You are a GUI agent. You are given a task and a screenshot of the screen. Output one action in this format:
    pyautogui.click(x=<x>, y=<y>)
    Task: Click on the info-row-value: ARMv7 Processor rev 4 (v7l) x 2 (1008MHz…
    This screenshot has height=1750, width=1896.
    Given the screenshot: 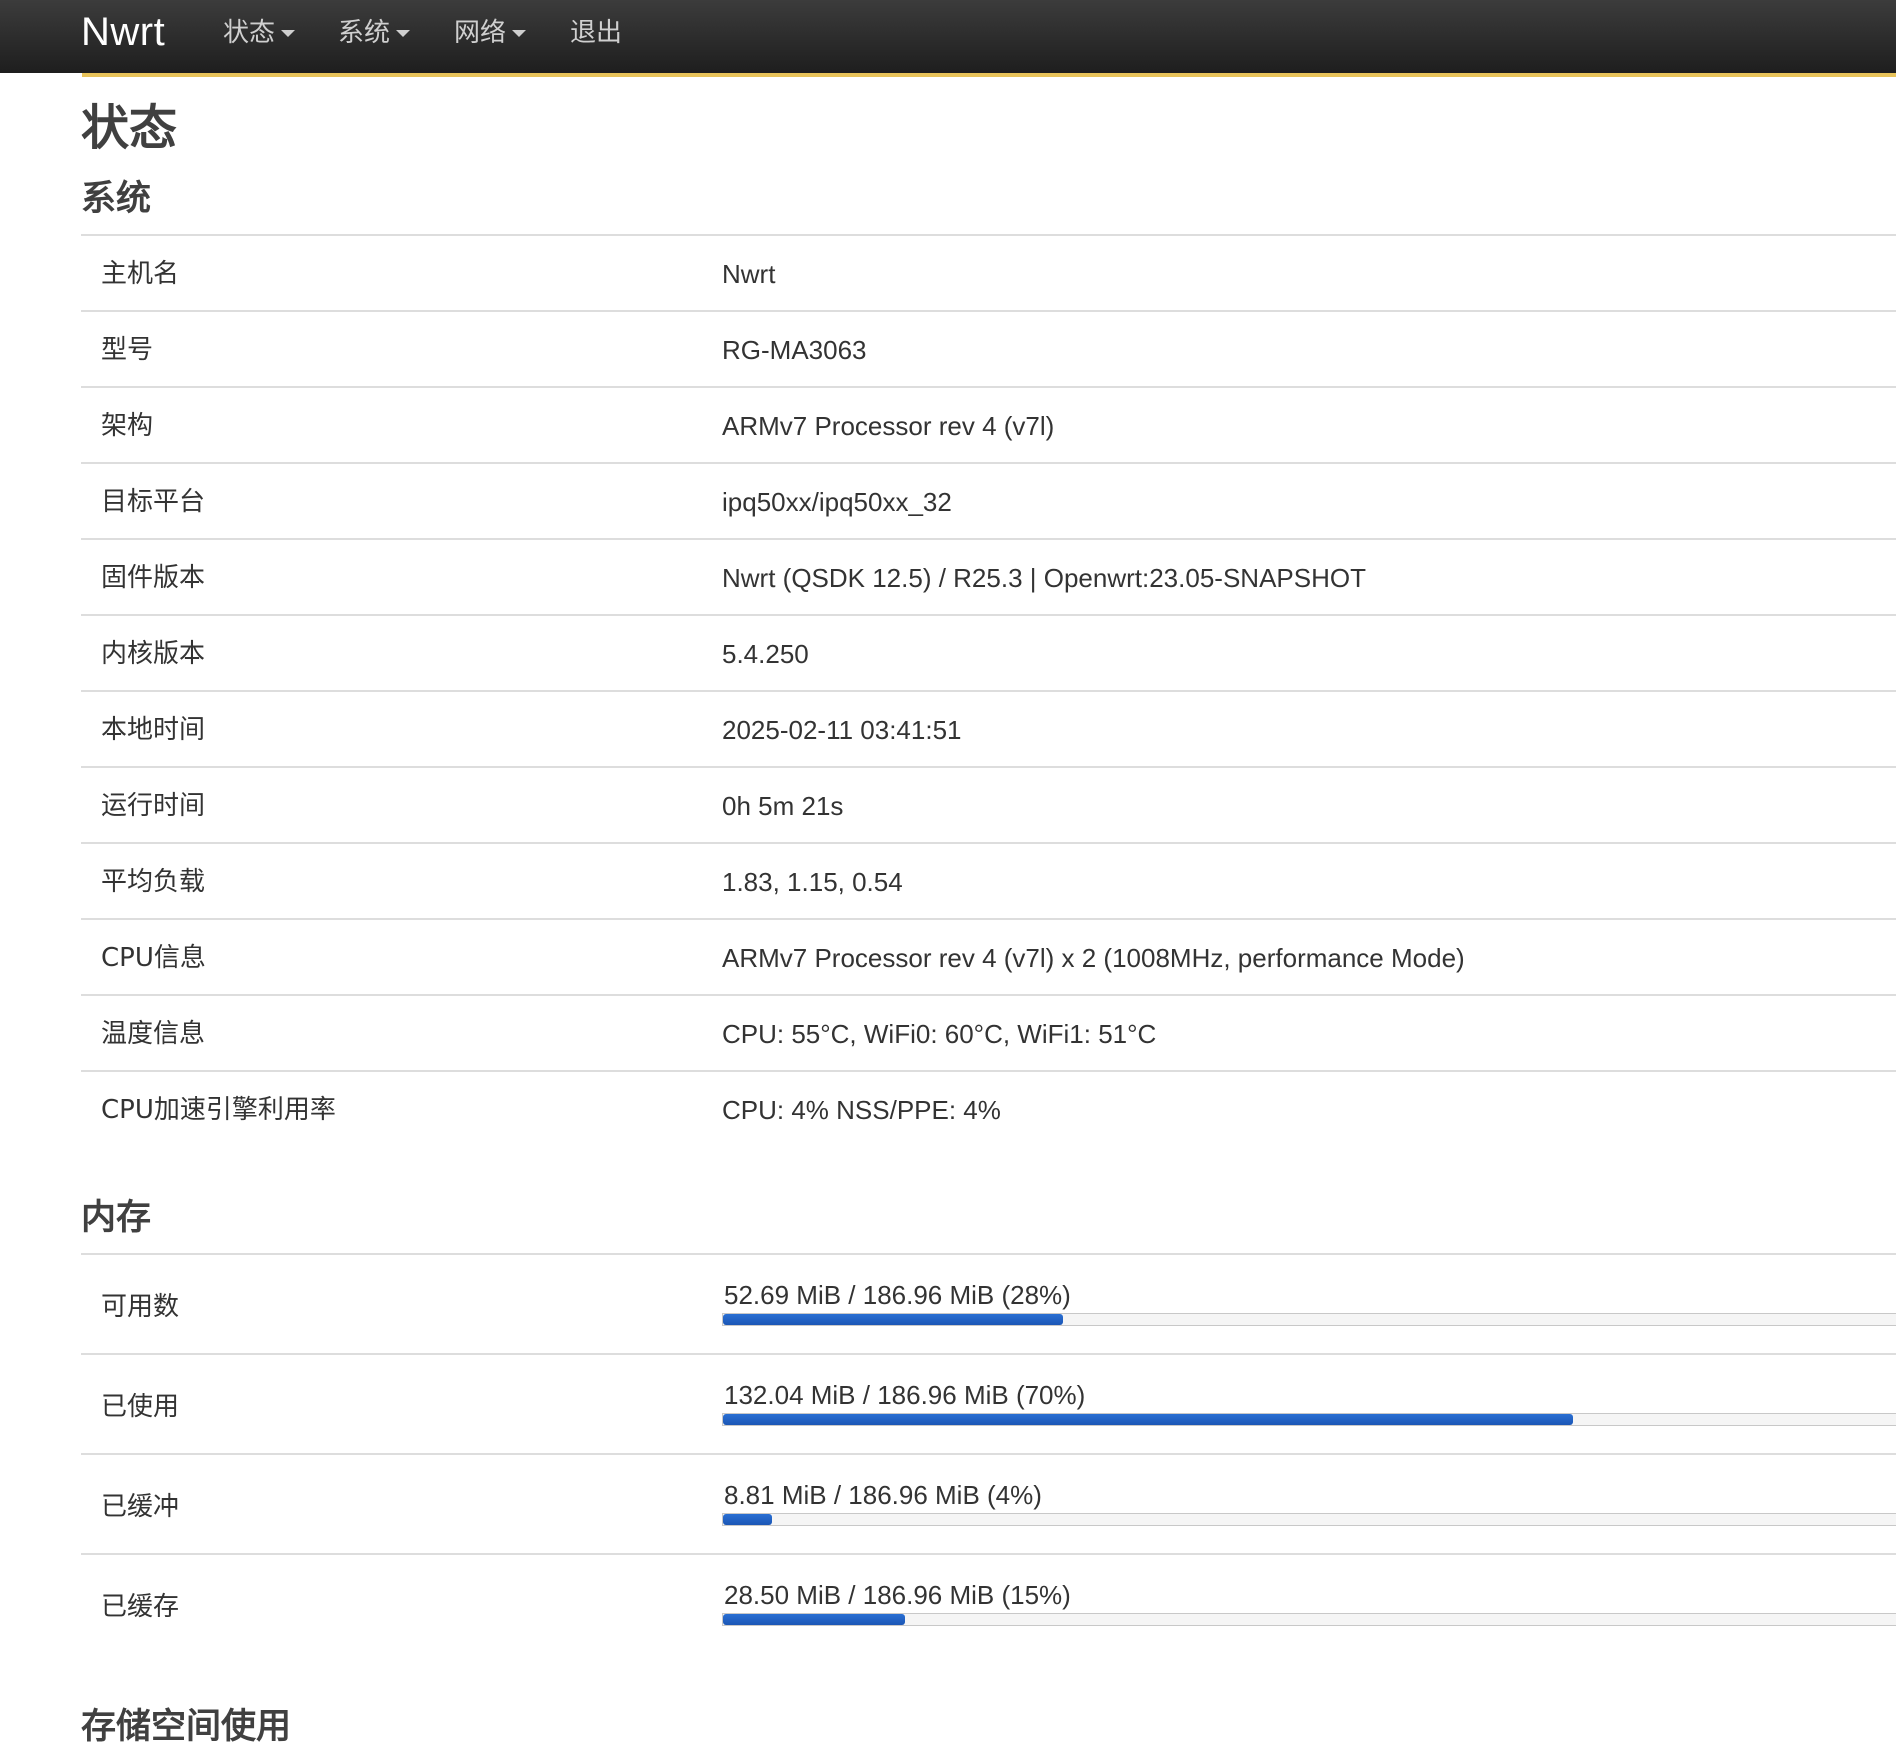 What is the action you would take?
    pyautogui.click(x=1093, y=958)
    